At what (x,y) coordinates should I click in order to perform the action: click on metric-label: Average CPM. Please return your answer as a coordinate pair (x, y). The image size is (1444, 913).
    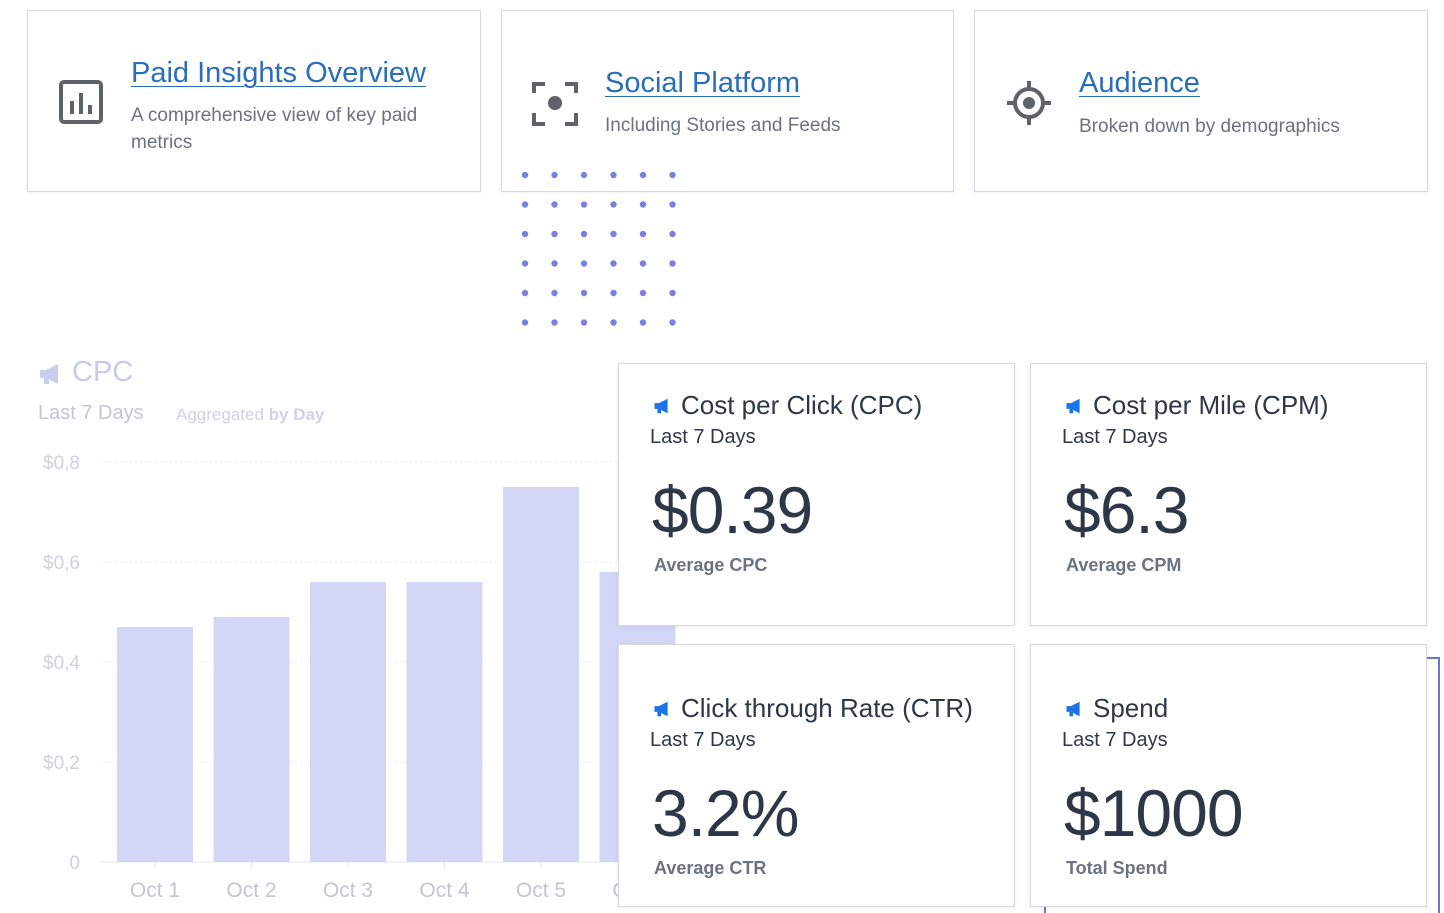
    Looking at the image, I should click on (1124, 565).